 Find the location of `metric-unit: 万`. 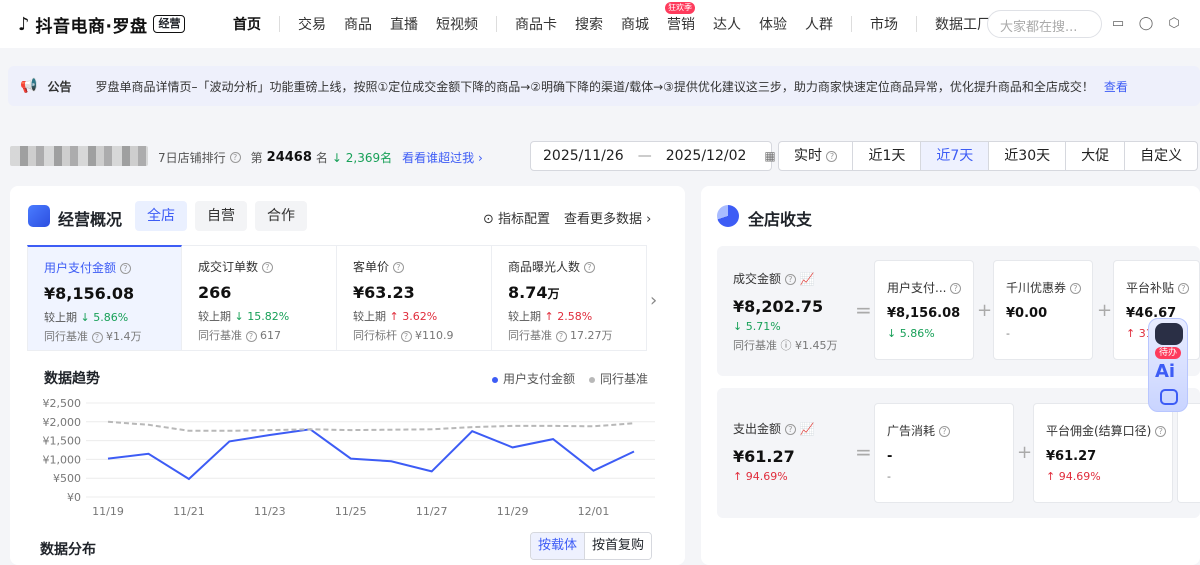

metric-unit: 万 is located at coordinates (553, 294).